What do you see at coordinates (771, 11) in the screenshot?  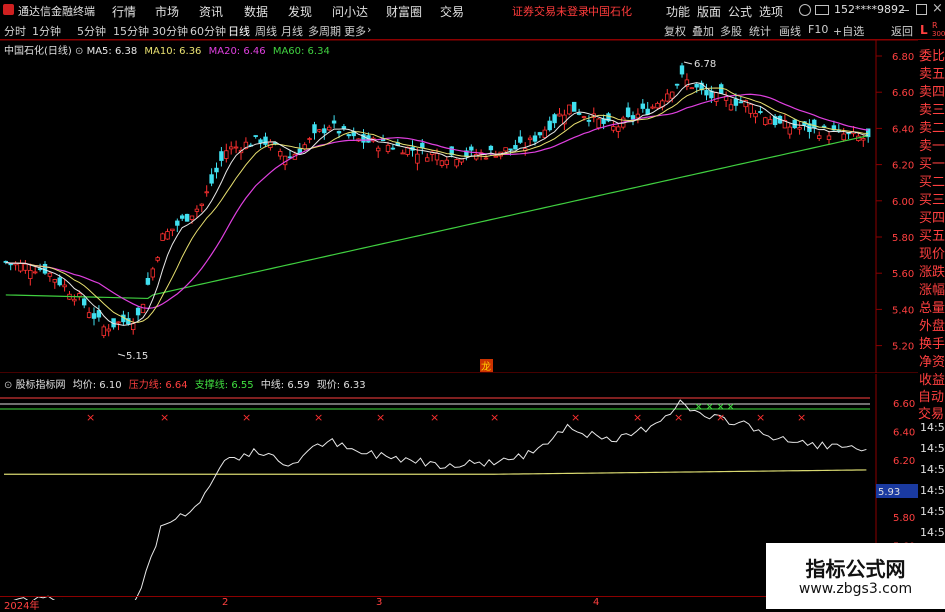 I see `menu-xuanxiang: 选项` at bounding box center [771, 11].